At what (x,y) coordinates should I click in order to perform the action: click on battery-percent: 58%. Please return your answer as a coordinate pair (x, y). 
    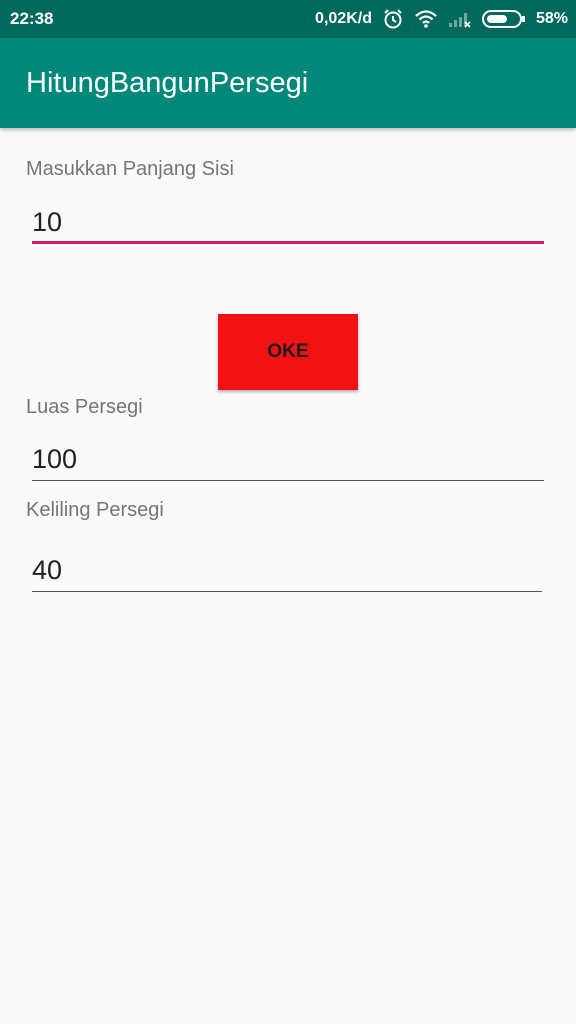
    Looking at the image, I should click on (551, 18).